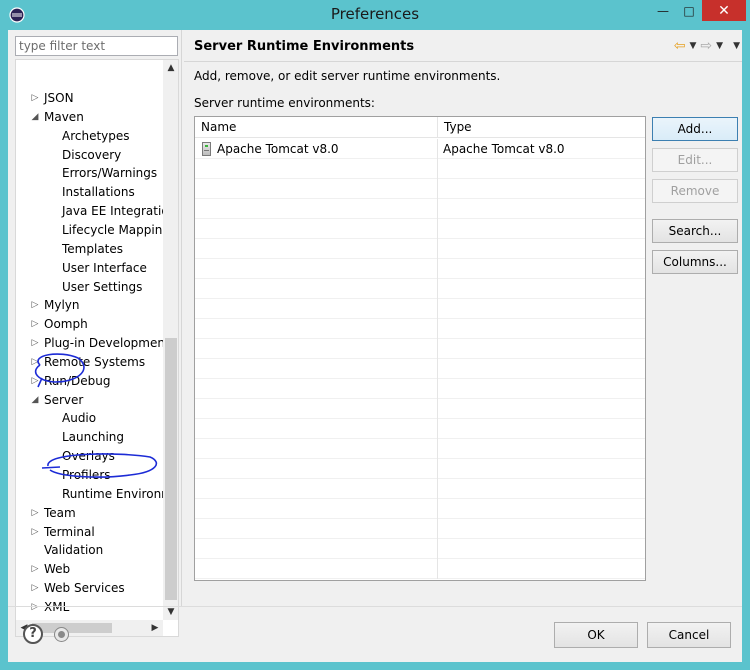 The image size is (750, 670). Describe the element at coordinates (90, 136) in the screenshot. I see `tree-item: Archetypes` at that location.